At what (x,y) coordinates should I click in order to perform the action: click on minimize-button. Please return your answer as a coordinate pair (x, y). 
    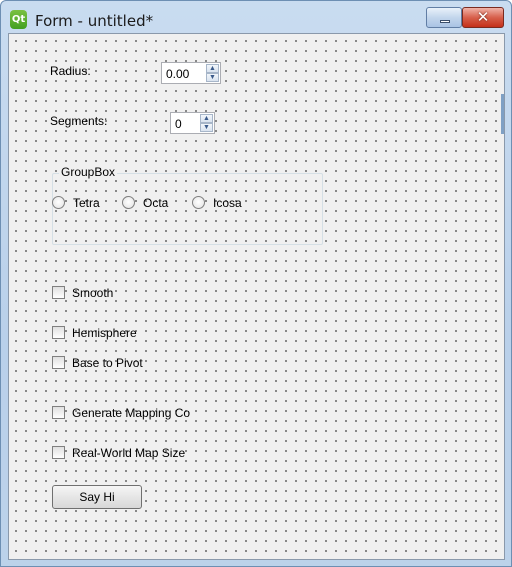
    Looking at the image, I should click on (444, 17).